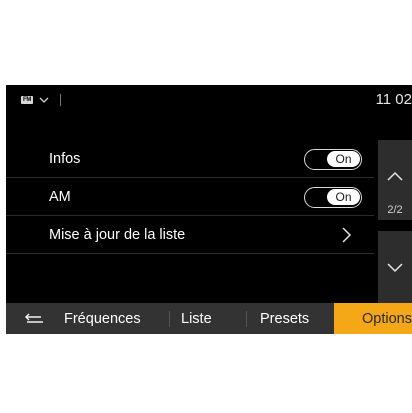 Image resolution: width=412 pixels, height=413 pixels. Describe the element at coordinates (395, 210) in the screenshot. I see `page-indicator: 2/2` at that location.